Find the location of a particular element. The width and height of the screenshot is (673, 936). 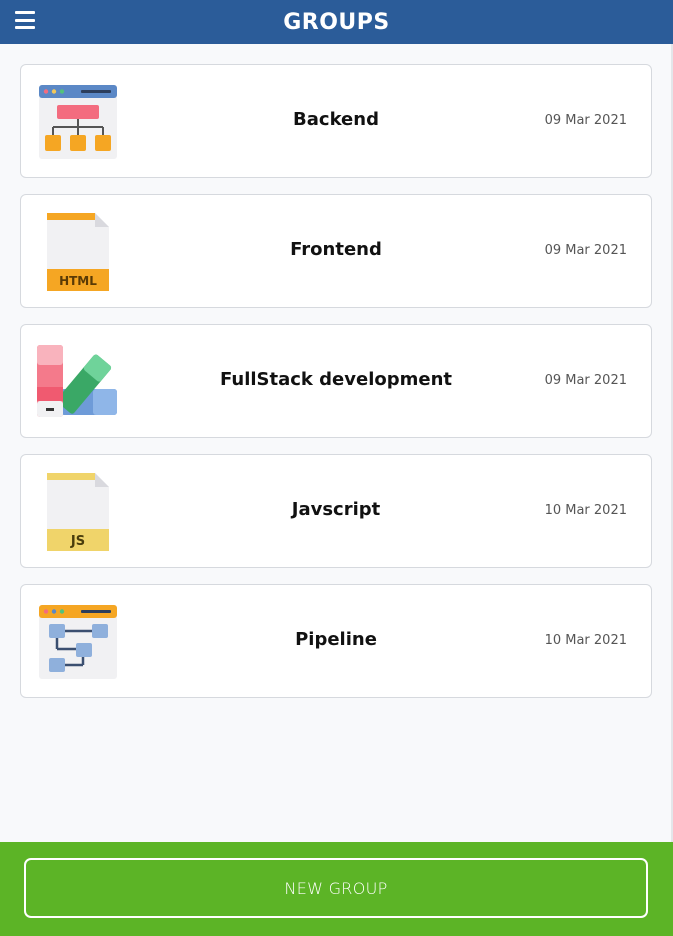

pipeline-flow-icon is located at coordinates (78, 642).